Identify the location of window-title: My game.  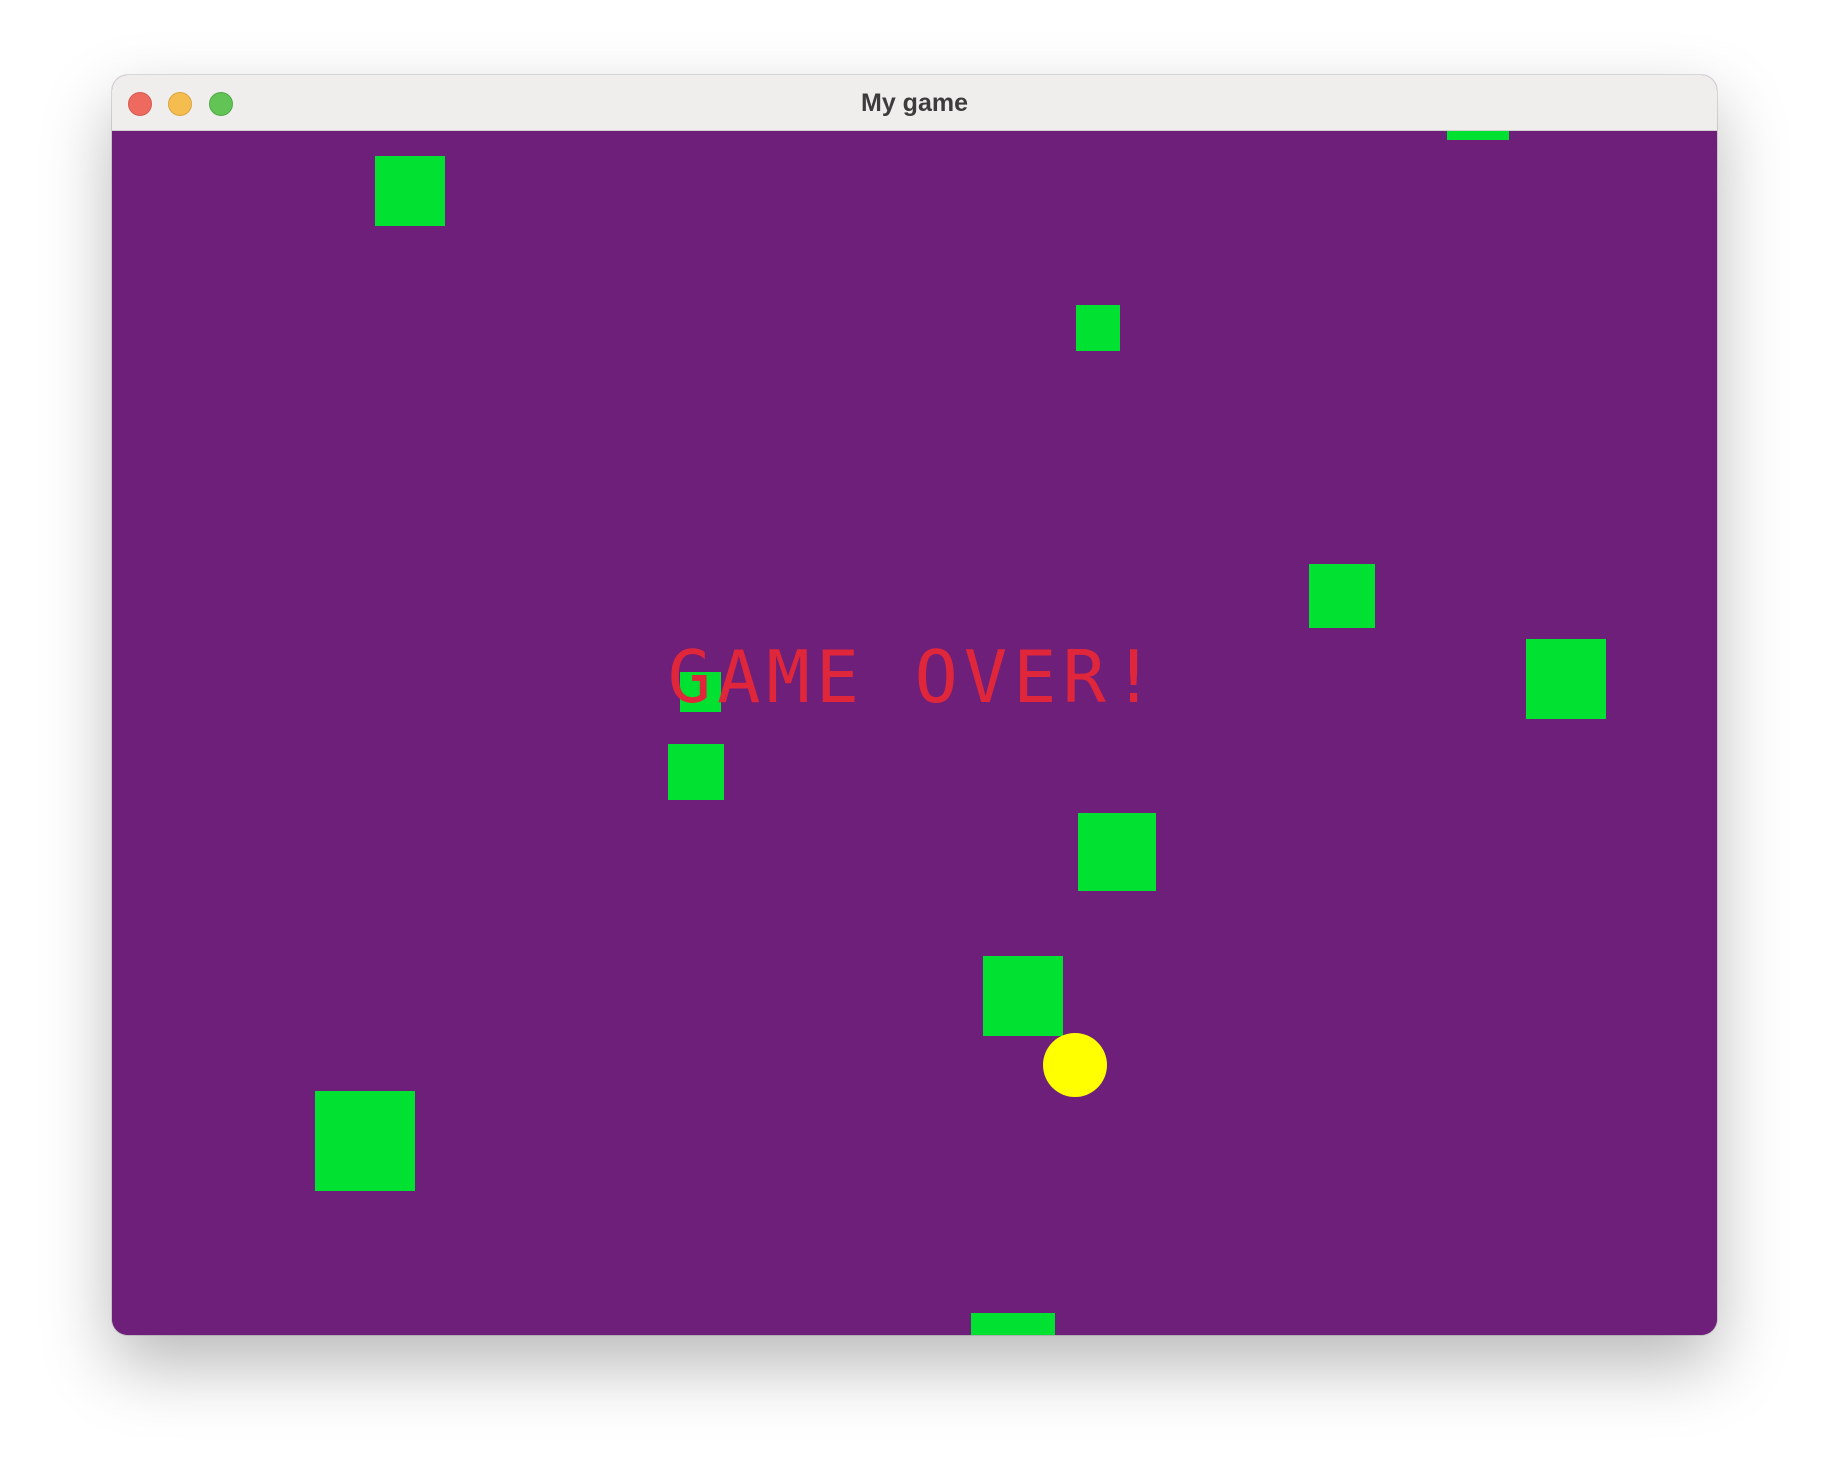
(914, 103).